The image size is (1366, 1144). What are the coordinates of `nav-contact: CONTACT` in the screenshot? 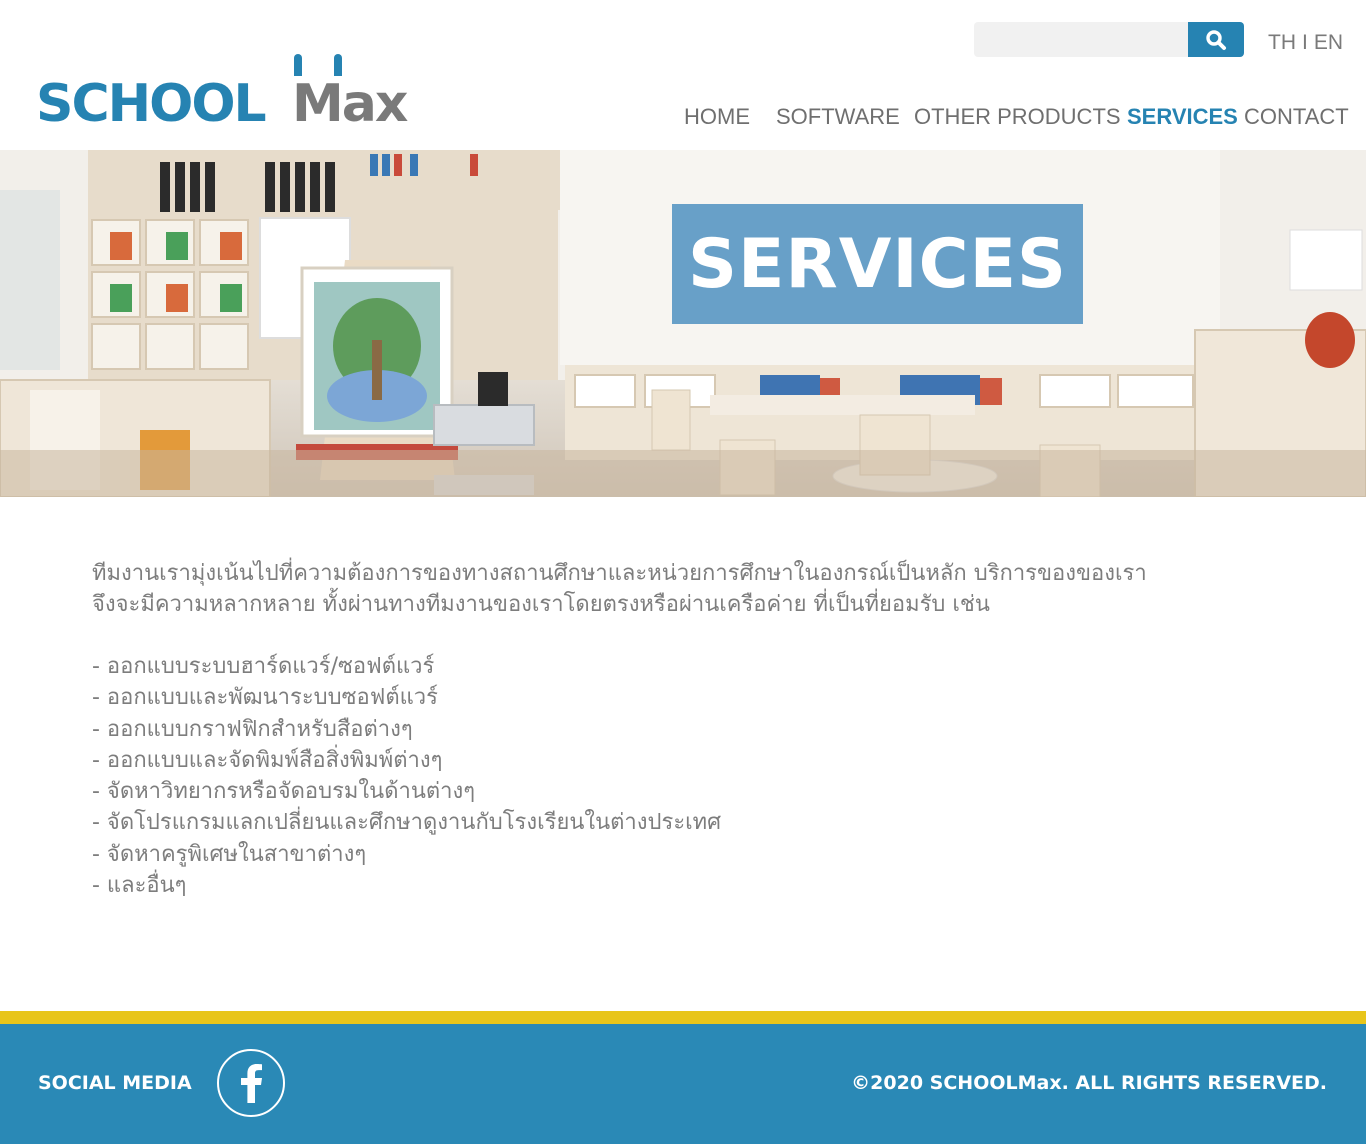 It's located at (1296, 117).